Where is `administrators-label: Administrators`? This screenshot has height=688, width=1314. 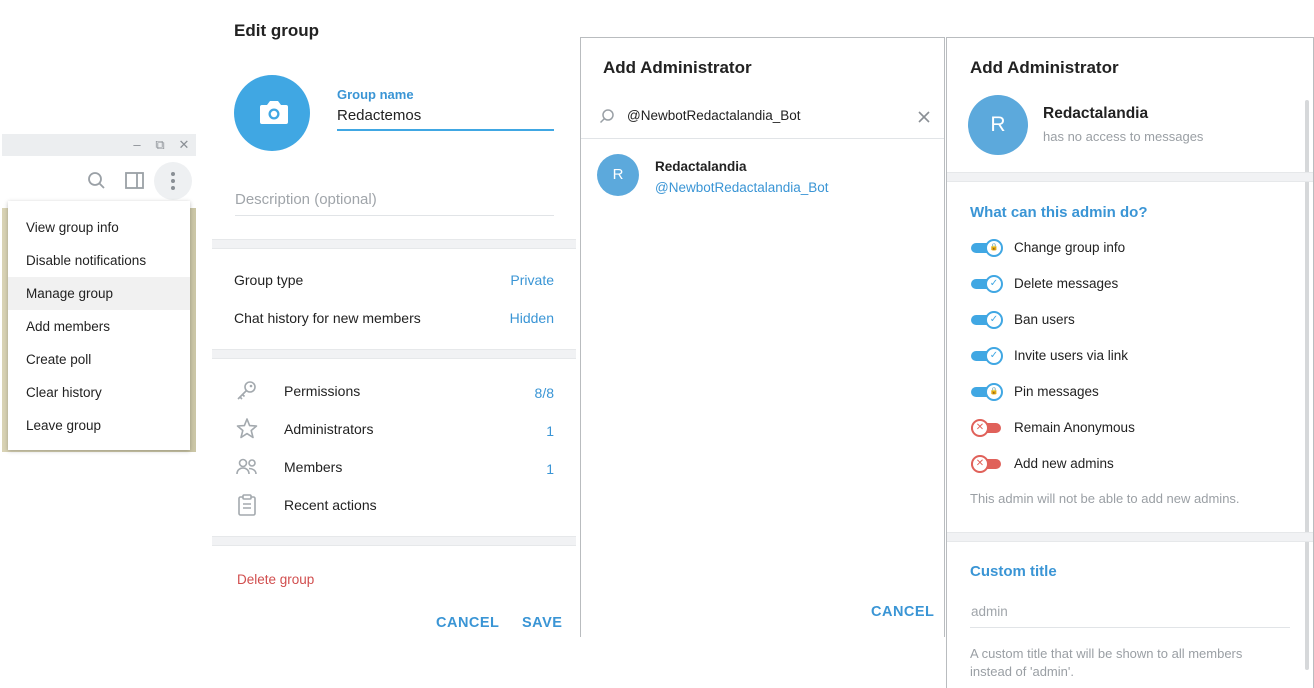 administrators-label: Administrators is located at coordinates (329, 429).